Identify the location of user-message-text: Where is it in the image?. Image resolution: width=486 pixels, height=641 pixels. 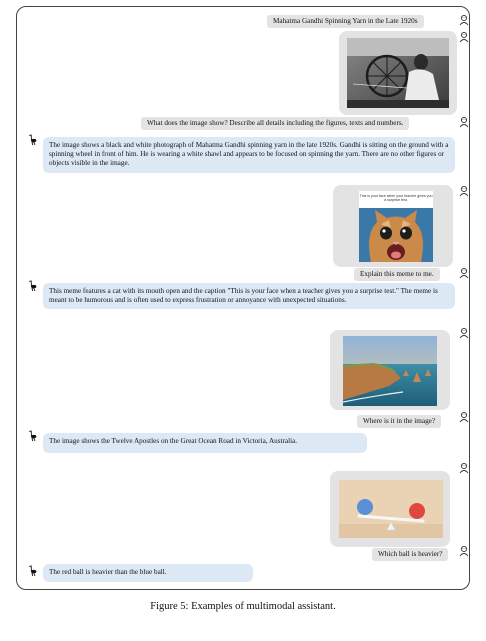
(399, 421).